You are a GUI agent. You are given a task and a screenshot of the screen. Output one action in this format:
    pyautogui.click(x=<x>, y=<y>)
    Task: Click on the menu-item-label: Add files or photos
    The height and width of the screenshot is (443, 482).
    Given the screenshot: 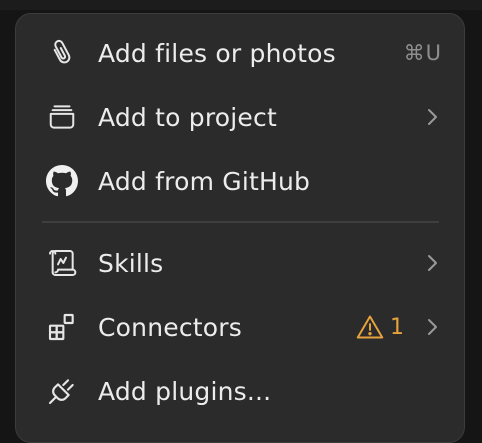 What is the action you would take?
    pyautogui.click(x=217, y=53)
    